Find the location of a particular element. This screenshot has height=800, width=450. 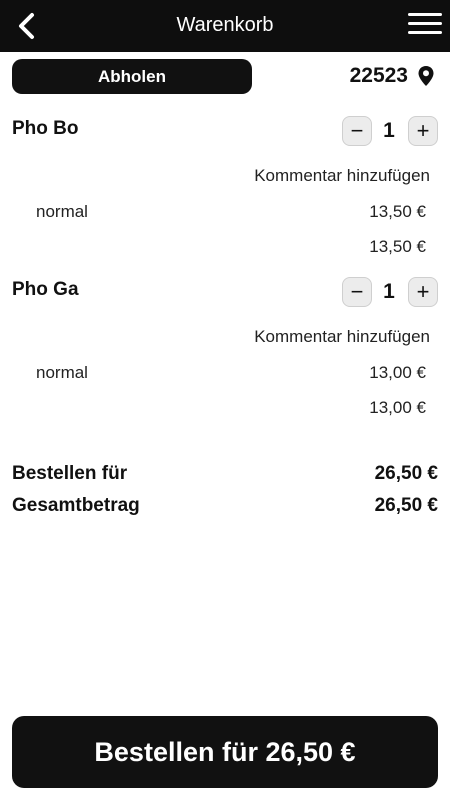

order-for-label: Bestellen für is located at coordinates (70, 473).